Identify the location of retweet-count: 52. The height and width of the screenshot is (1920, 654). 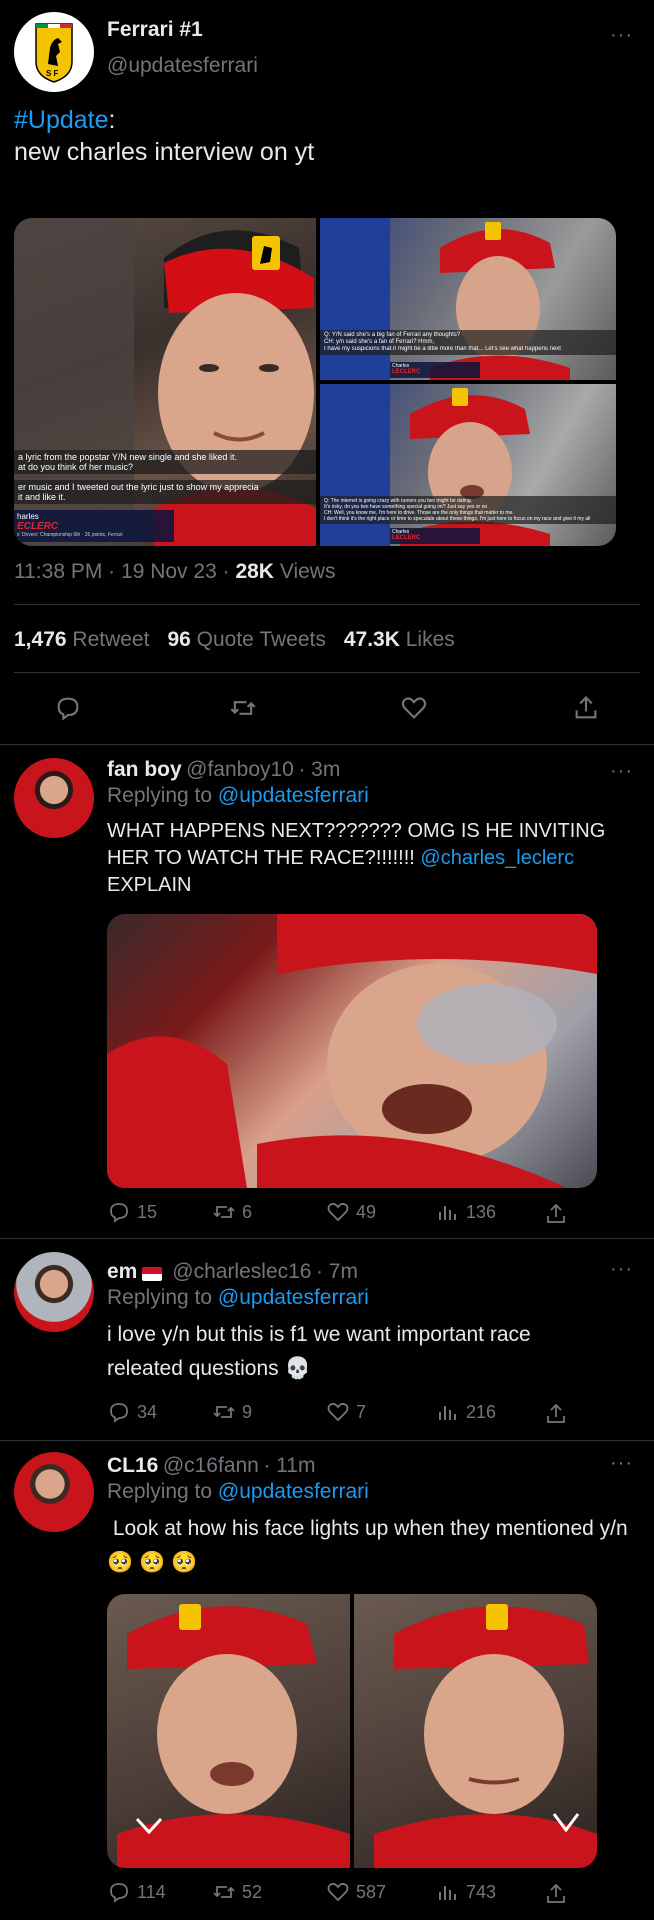
(252, 1891).